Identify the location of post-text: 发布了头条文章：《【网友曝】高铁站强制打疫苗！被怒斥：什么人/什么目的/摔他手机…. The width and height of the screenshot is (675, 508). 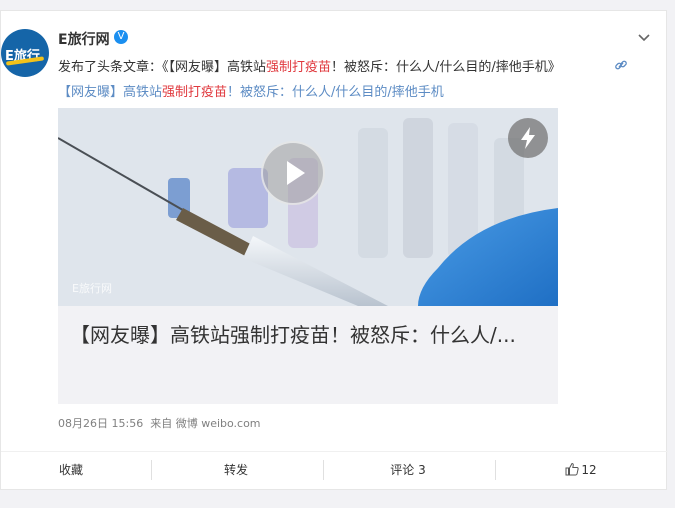
(309, 65).